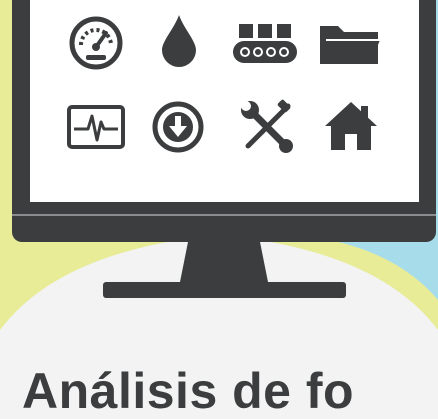 The height and width of the screenshot is (419, 438). What do you see at coordinates (265, 44) in the screenshot?
I see `conveyor-icon` at bounding box center [265, 44].